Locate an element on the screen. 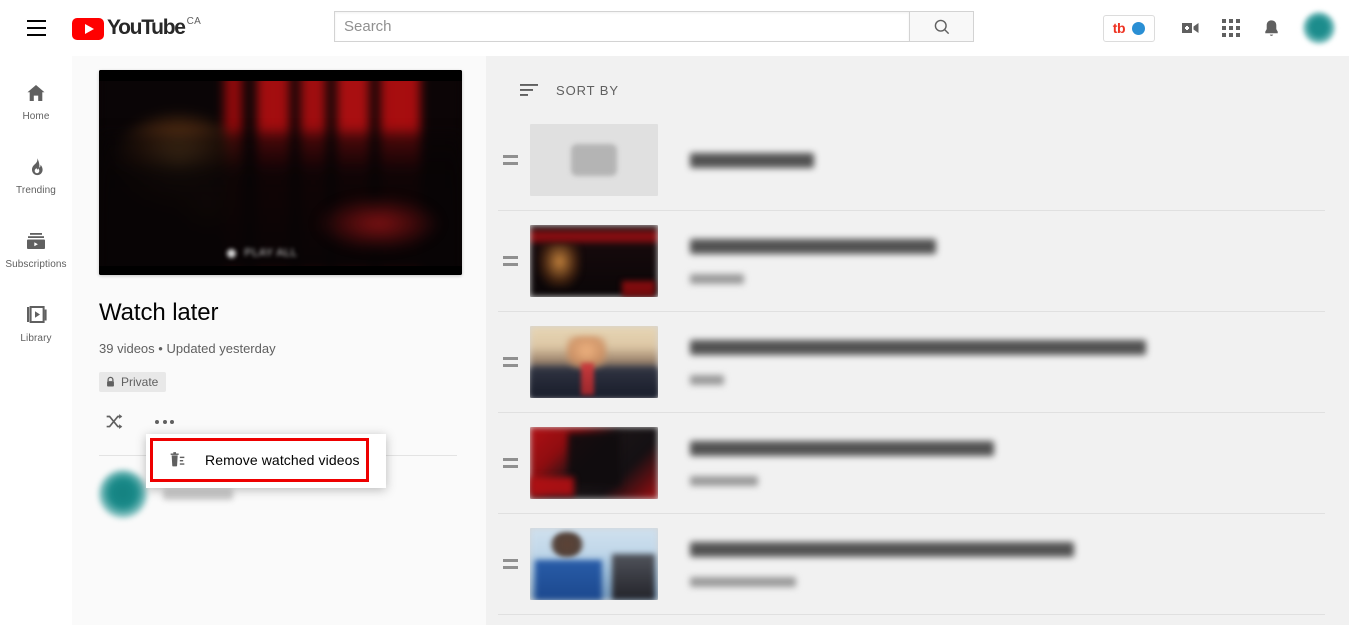  owner-name is located at coordinates (198, 494).